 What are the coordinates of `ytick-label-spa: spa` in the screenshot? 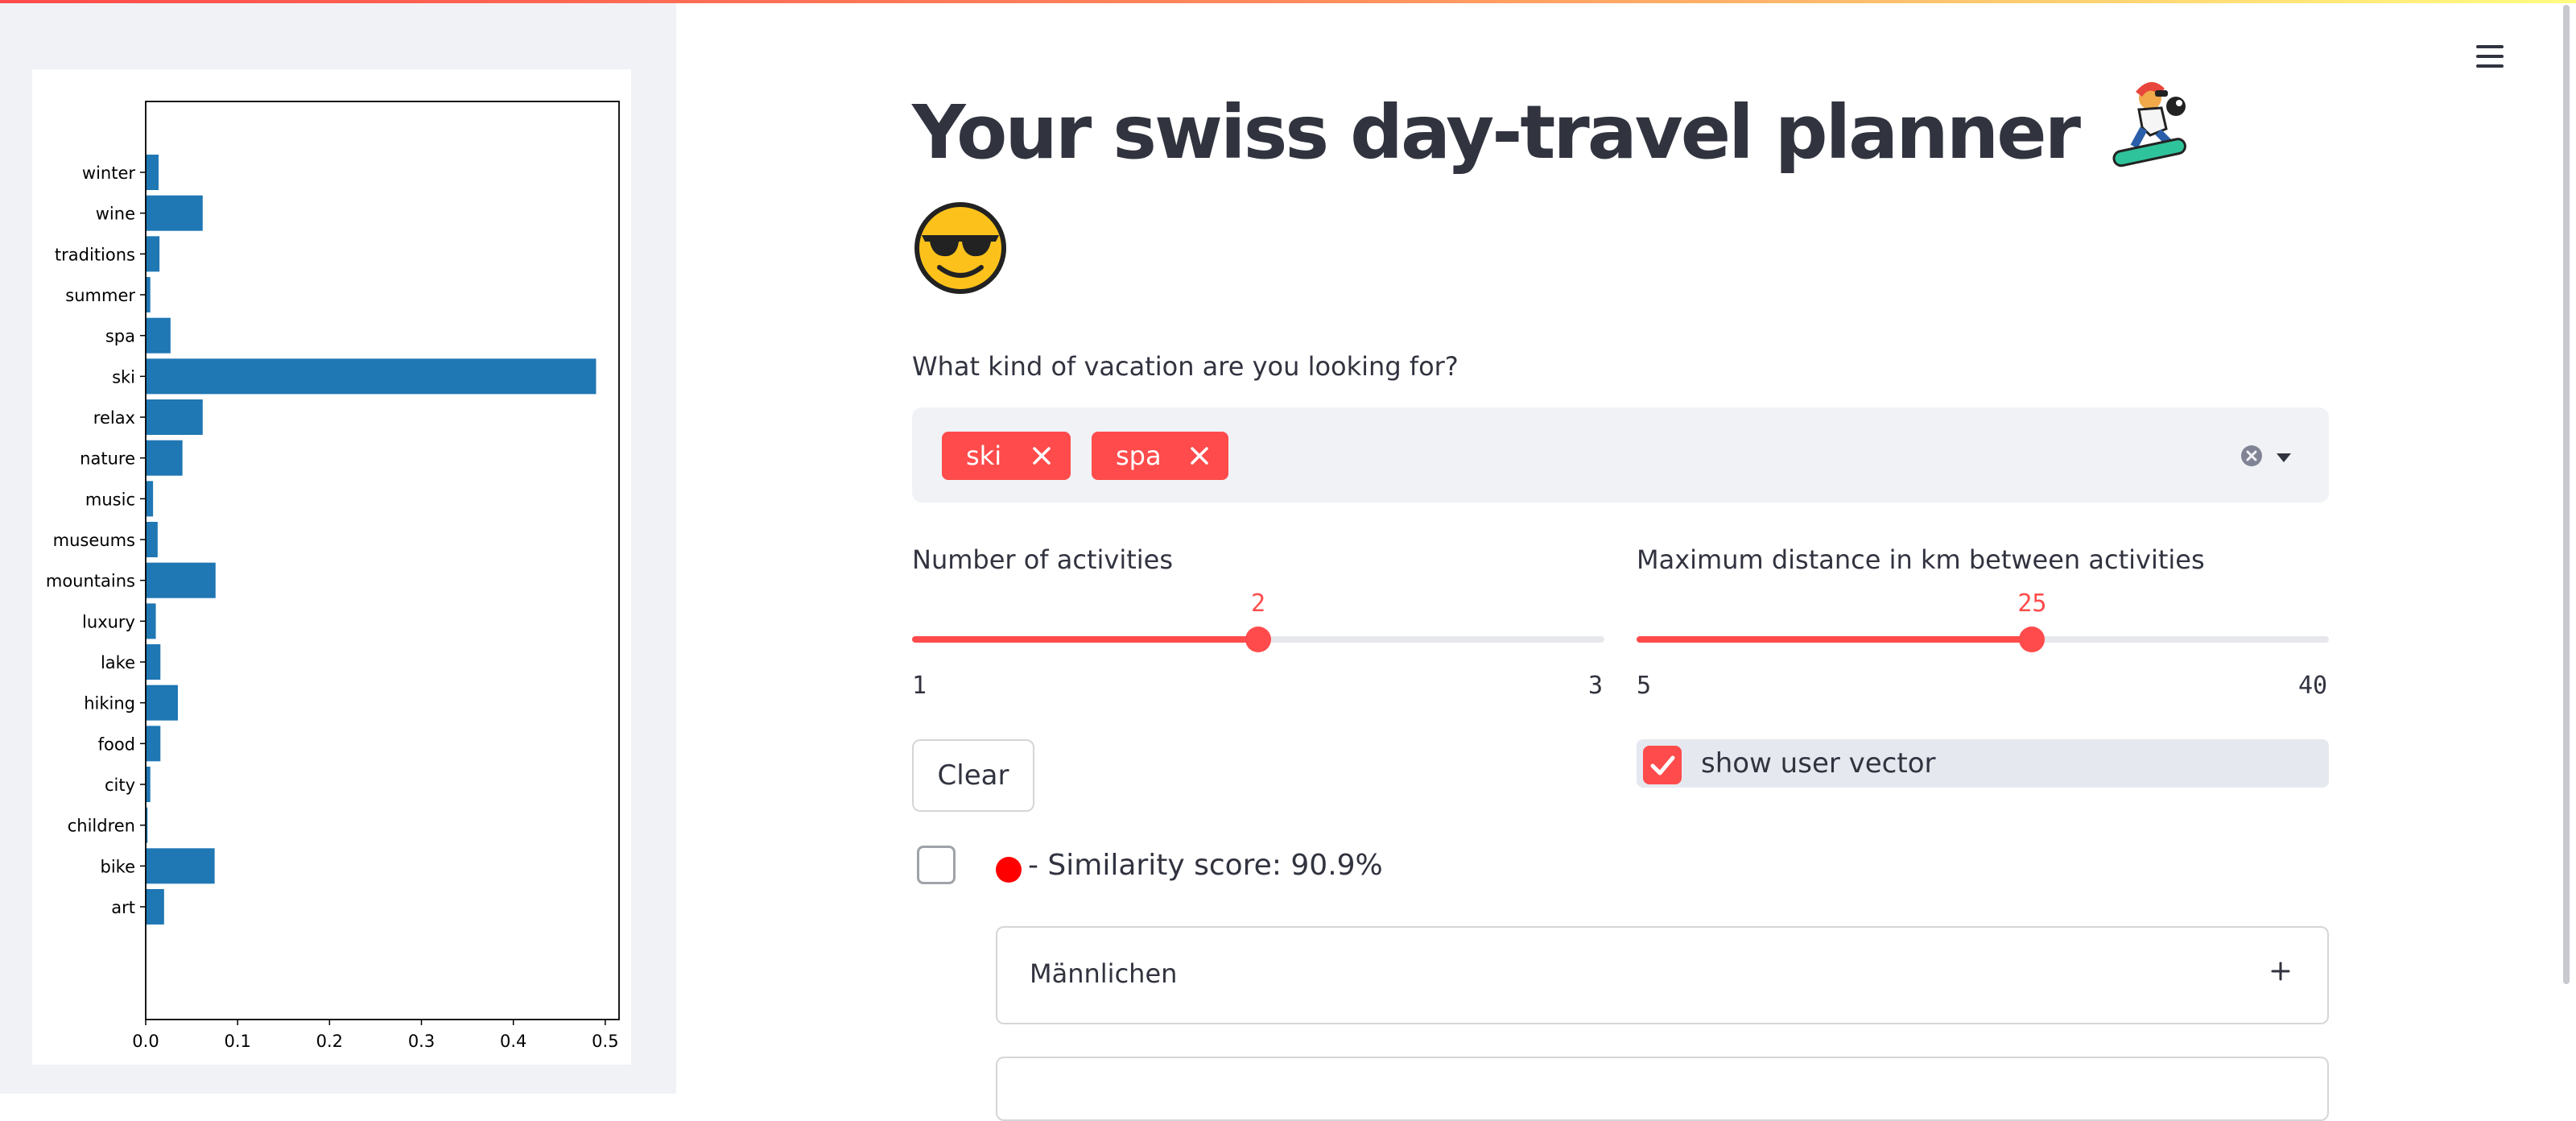 It's located at (120, 336).